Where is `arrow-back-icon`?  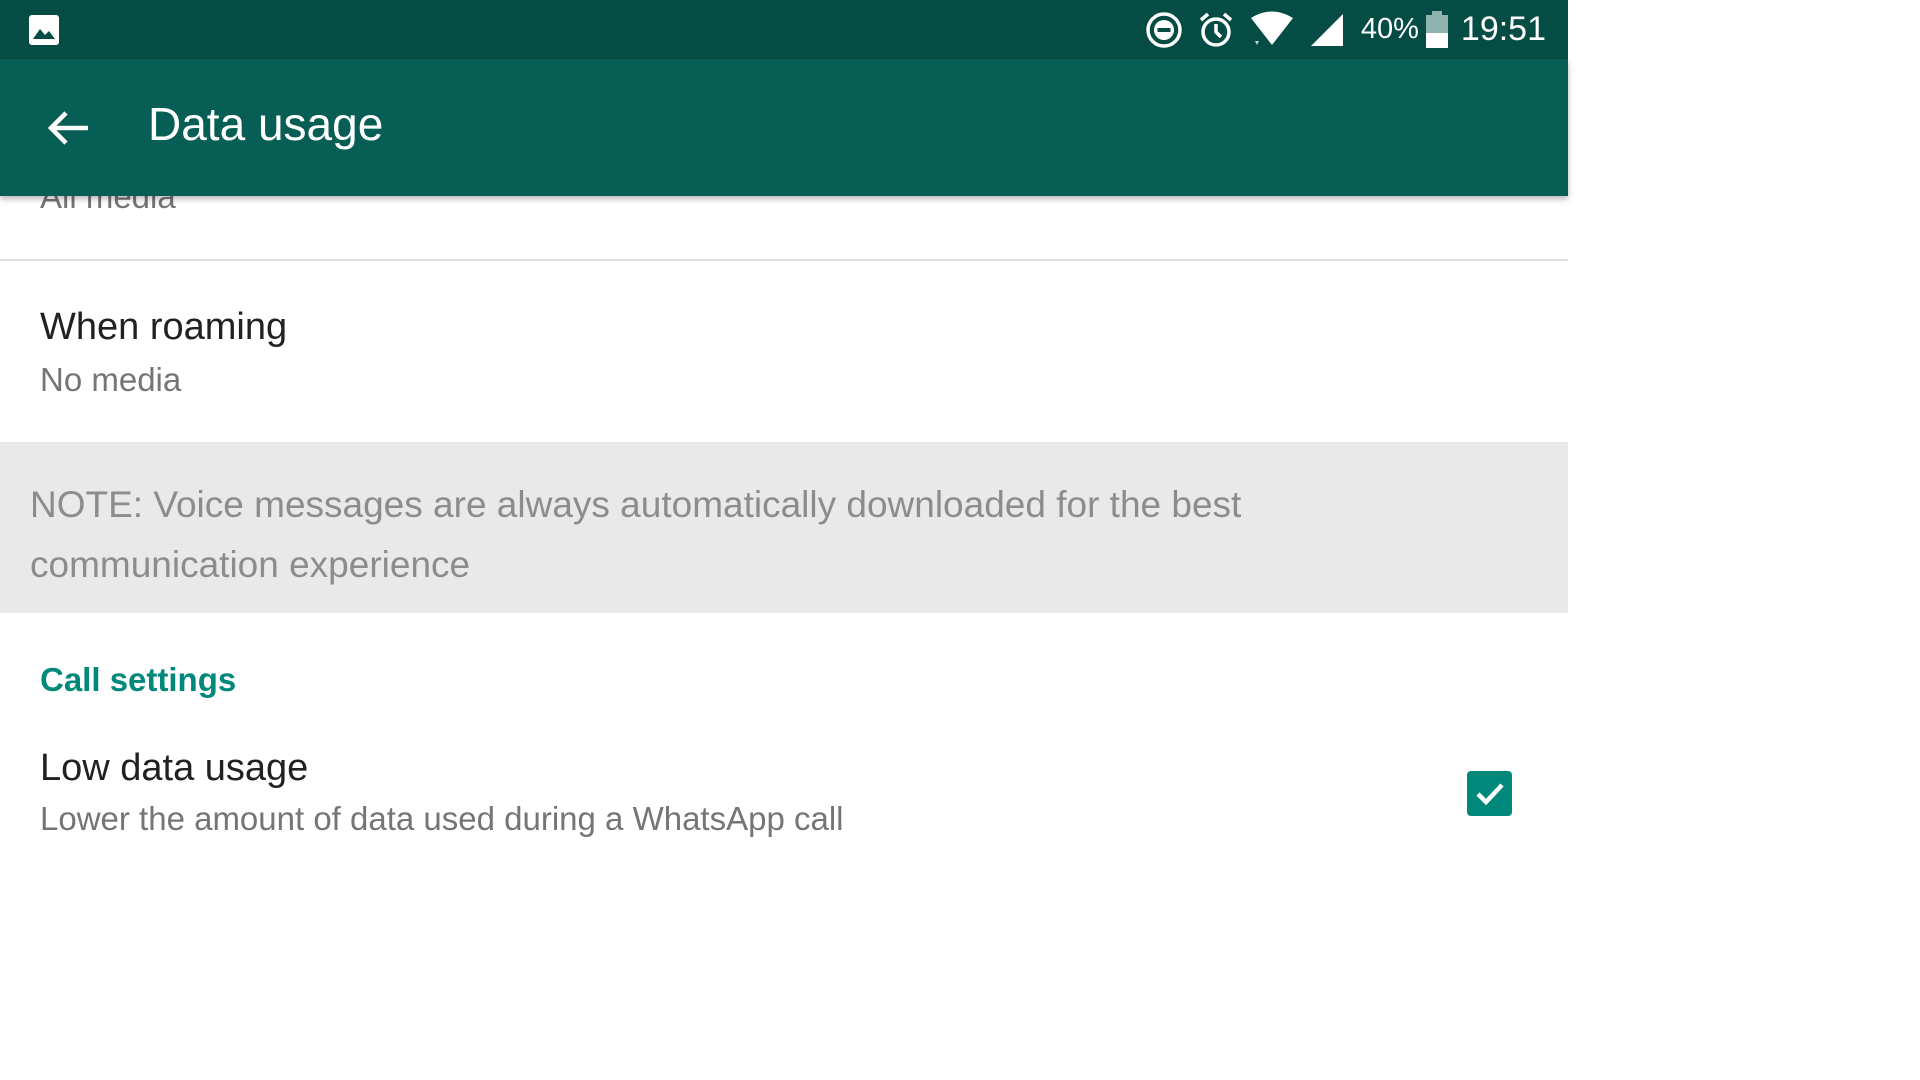 arrow-back-icon is located at coordinates (67, 128).